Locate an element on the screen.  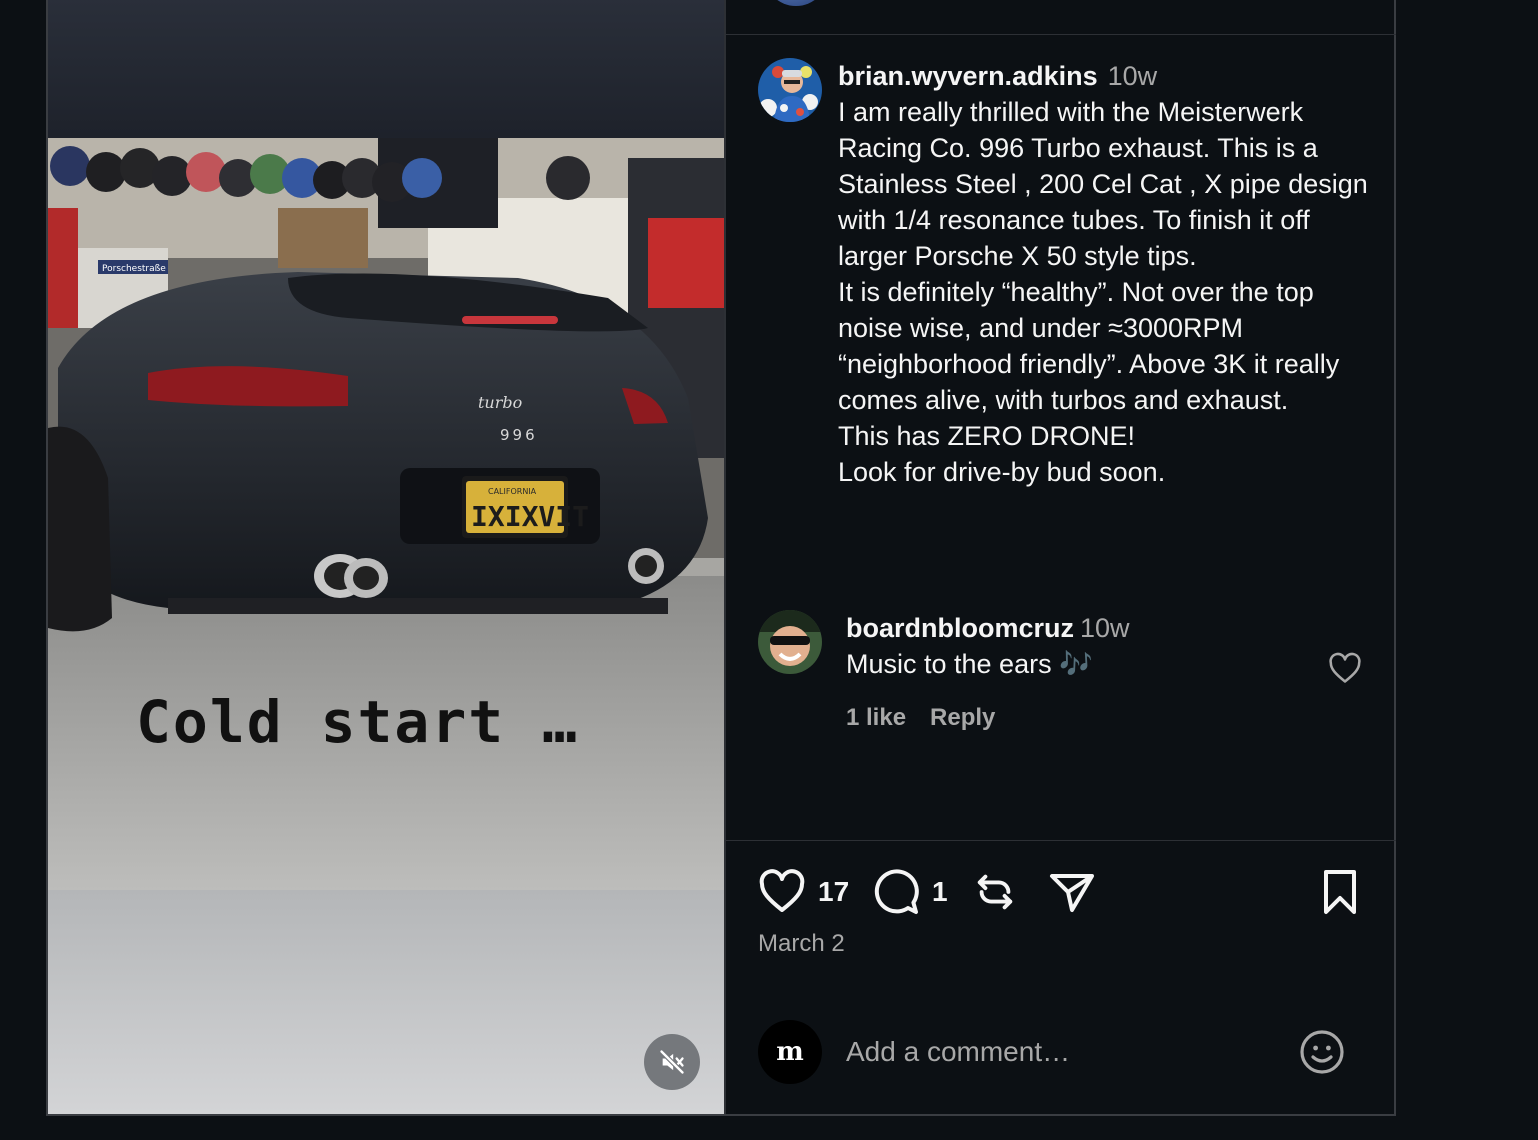
caption-time: 10w is located at coordinates (1133, 76).